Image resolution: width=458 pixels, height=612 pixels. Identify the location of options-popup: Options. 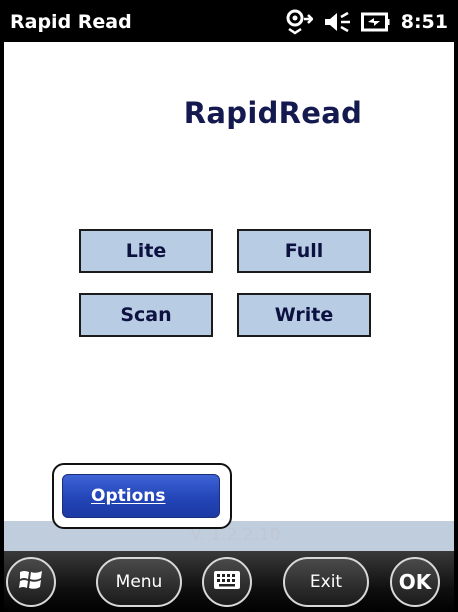
(142, 496).